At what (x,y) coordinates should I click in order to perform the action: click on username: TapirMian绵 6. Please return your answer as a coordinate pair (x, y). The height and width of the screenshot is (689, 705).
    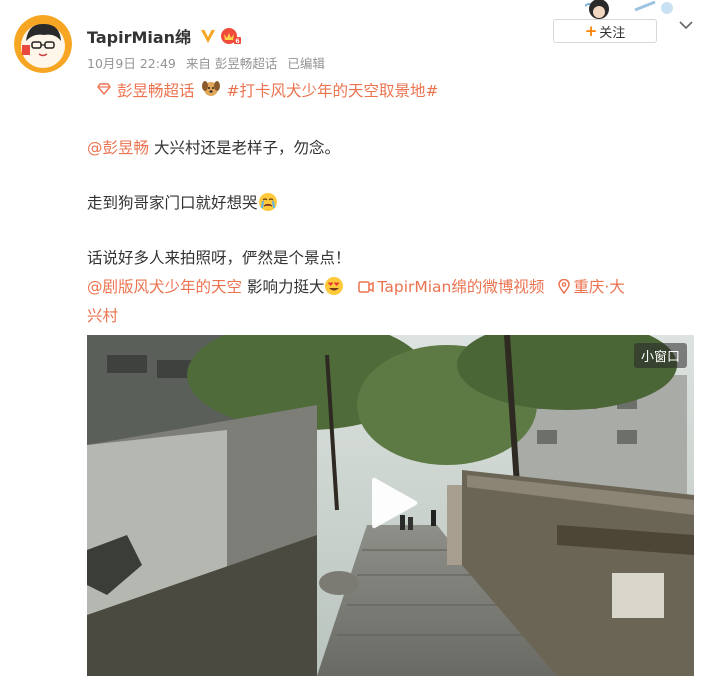
    Looking at the image, I should click on (164, 36).